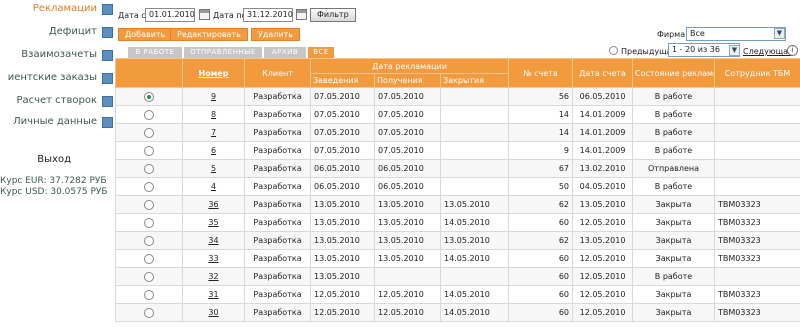  What do you see at coordinates (213, 114) in the screenshot?
I see `claim-number-link: 8` at bounding box center [213, 114].